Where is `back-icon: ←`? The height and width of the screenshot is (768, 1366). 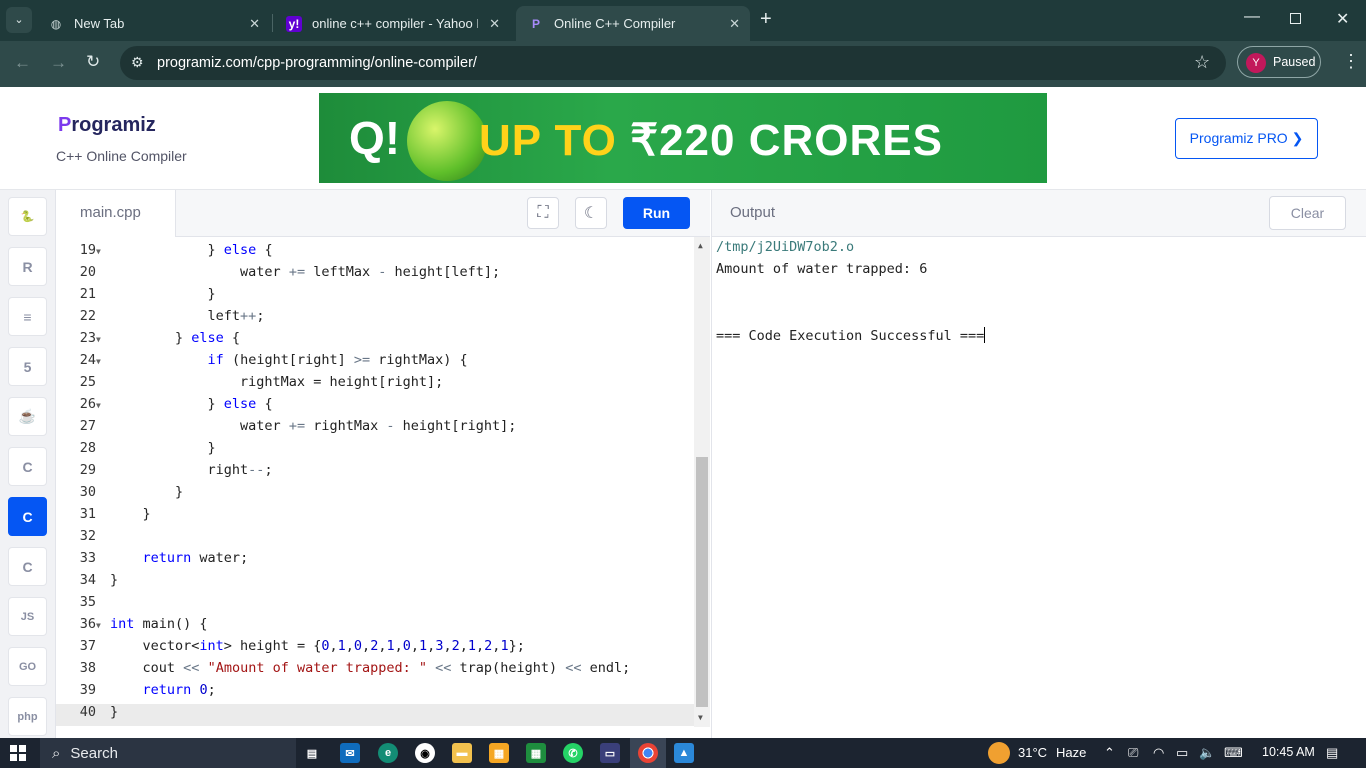 back-icon: ← is located at coordinates (22, 63).